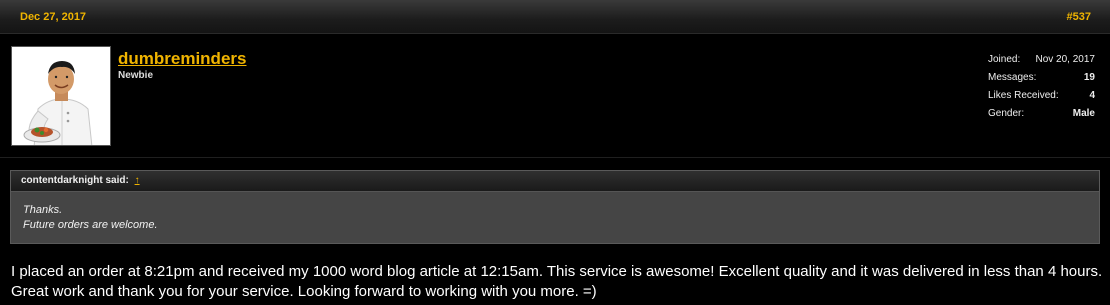 This screenshot has height=305, width=1110. What do you see at coordinates (1041, 81) in the screenshot?
I see `stat-messages: Messages: 19` at bounding box center [1041, 81].